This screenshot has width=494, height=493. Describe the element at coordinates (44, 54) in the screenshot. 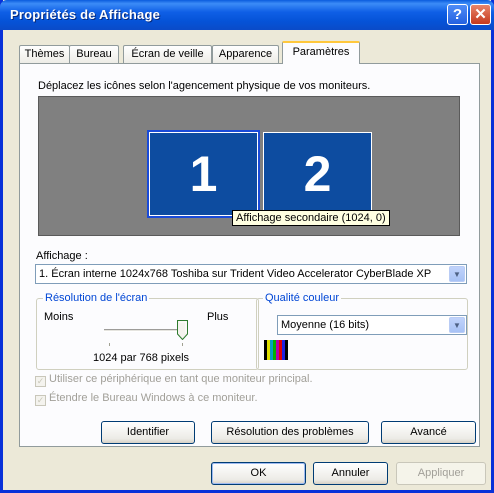

I see `tab-themes: Thèmes` at that location.